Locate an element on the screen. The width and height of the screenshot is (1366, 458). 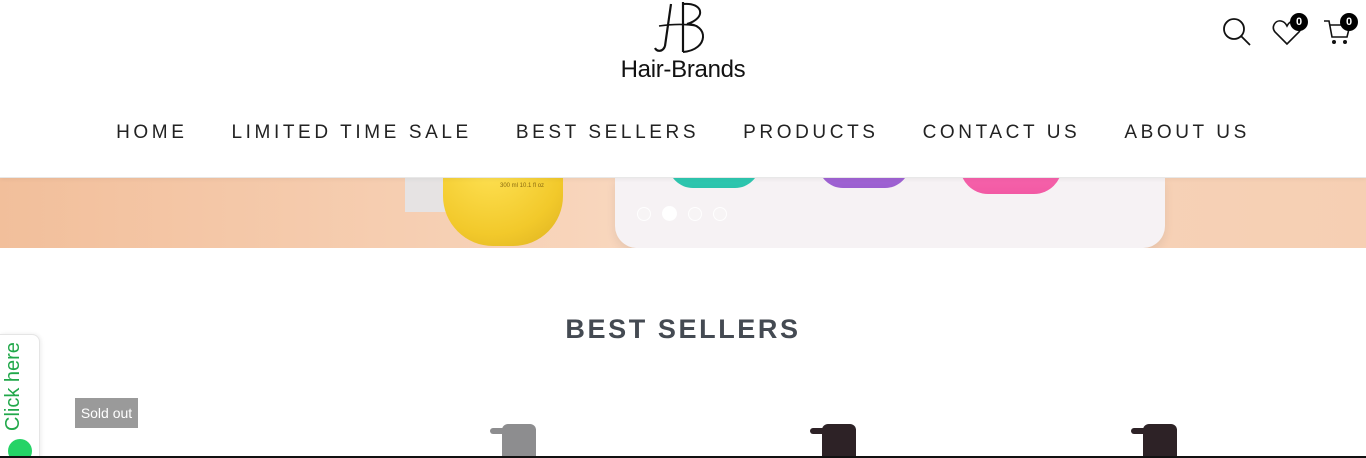
slider-pagination is located at coordinates (682, 213).